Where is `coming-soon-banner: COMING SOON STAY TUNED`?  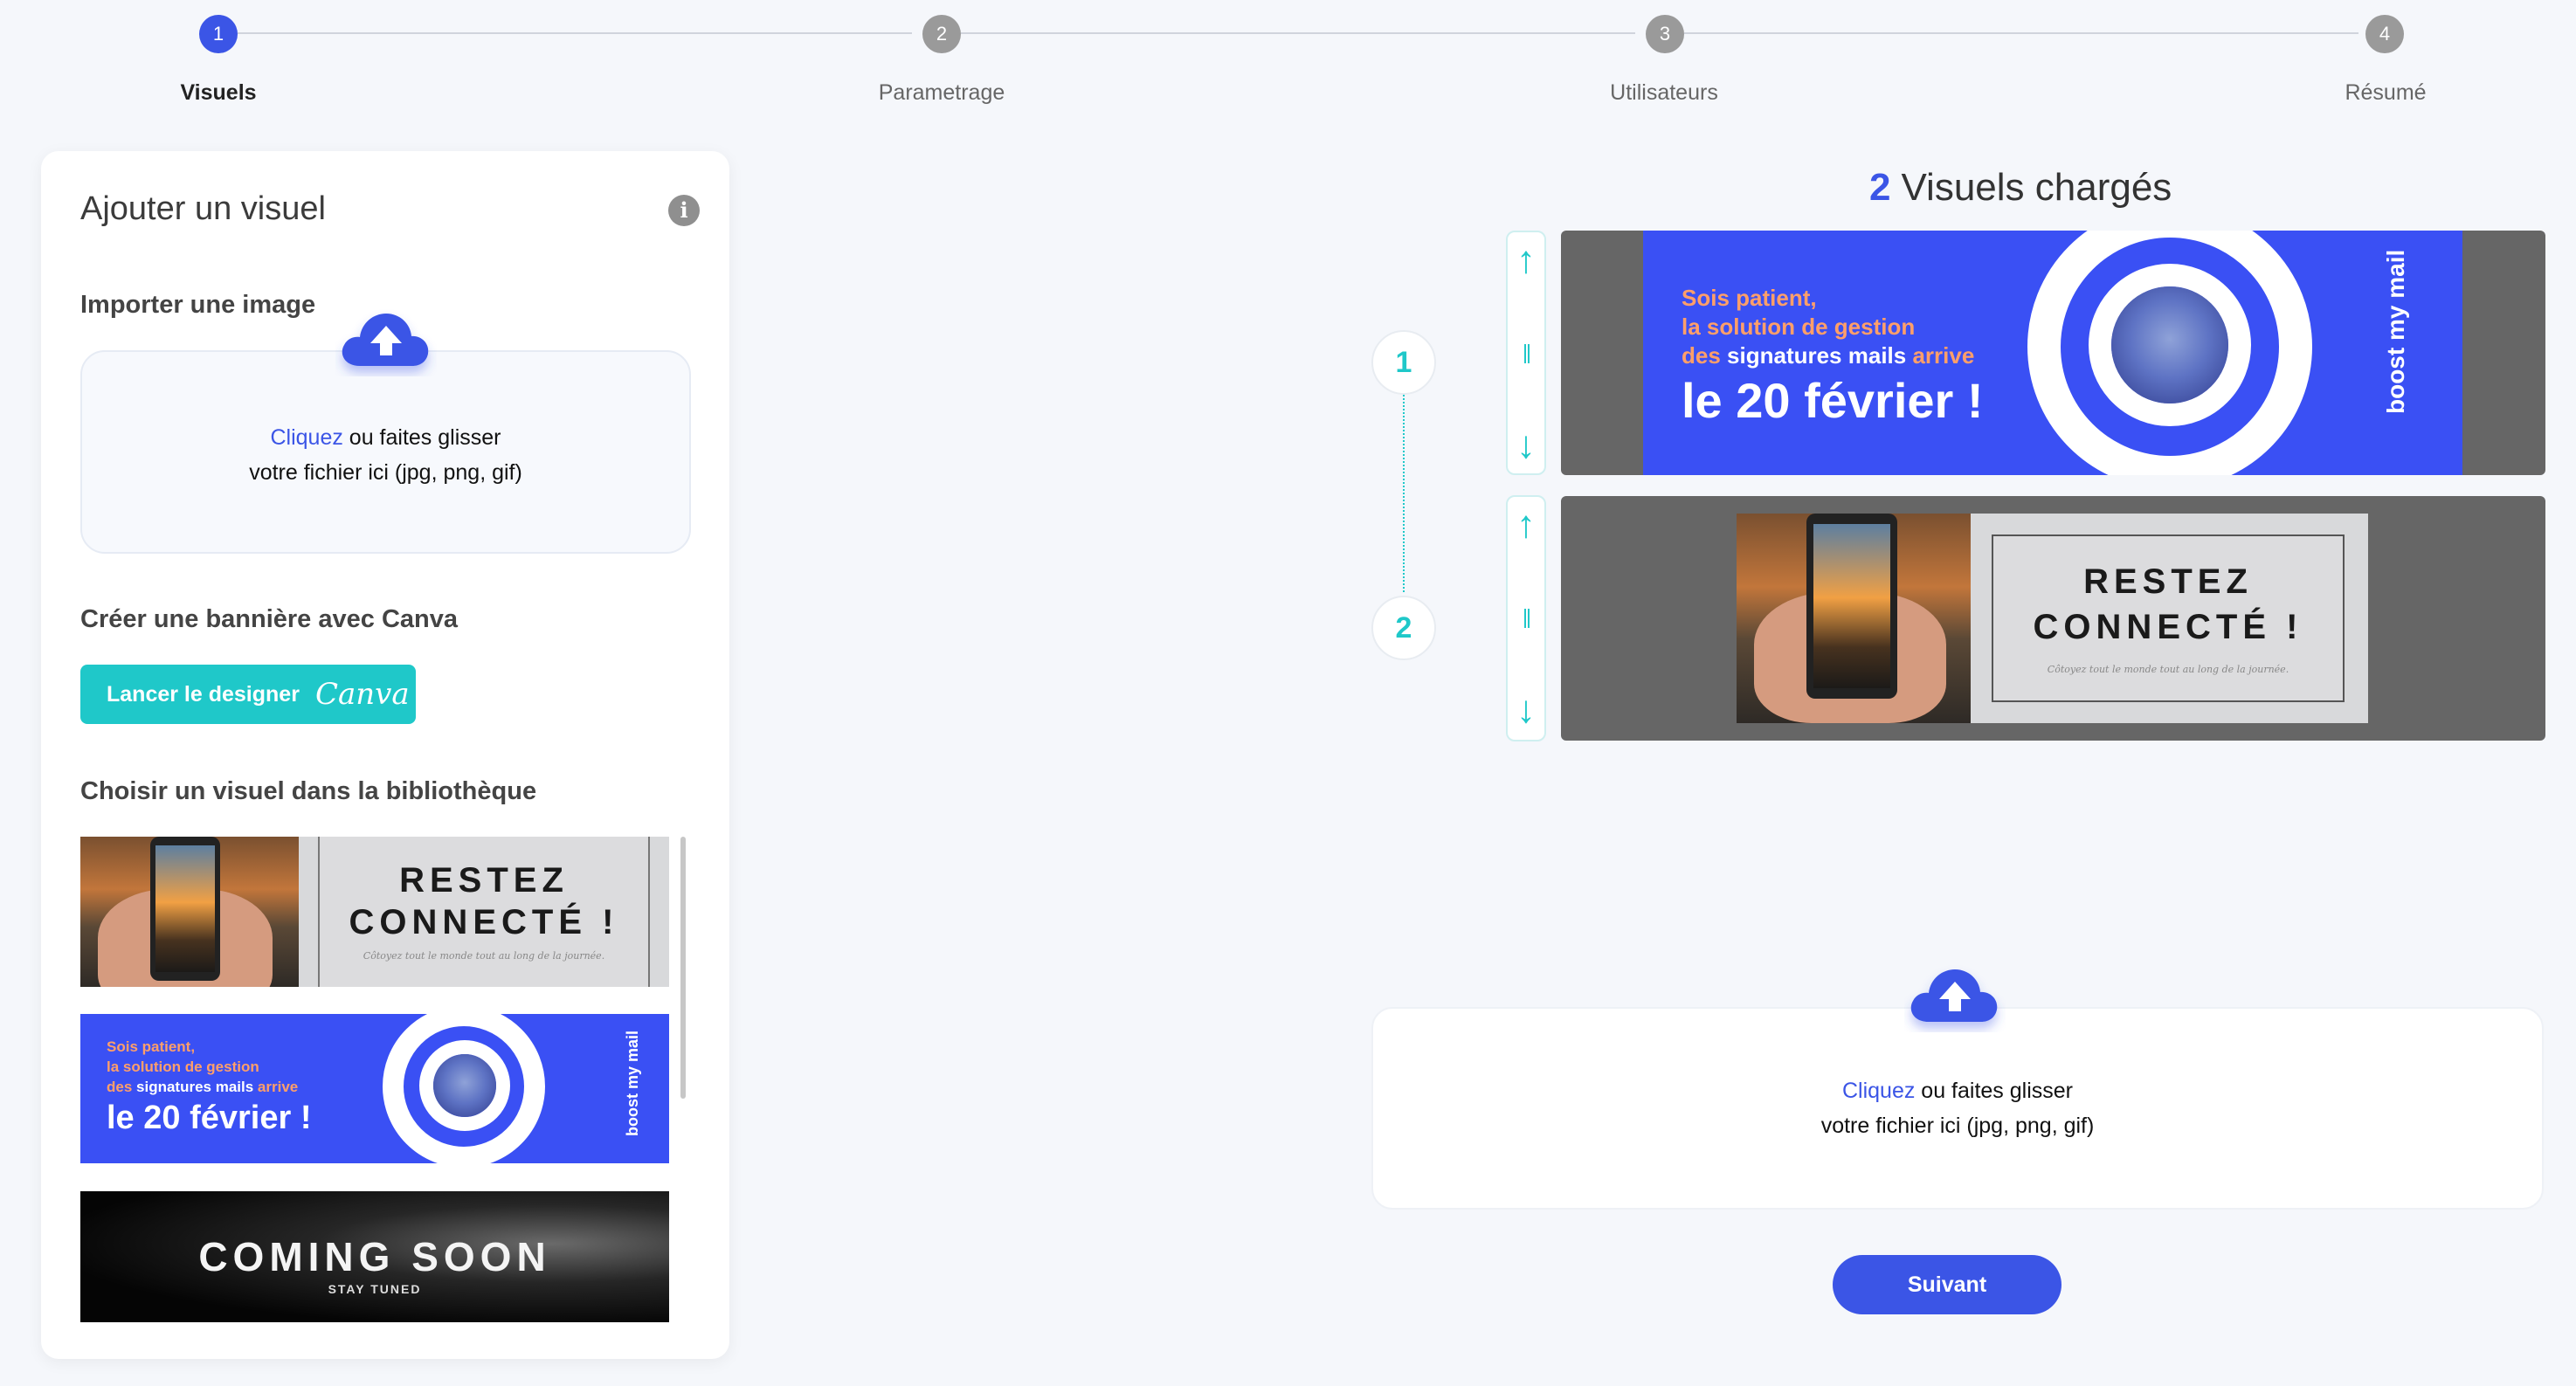
coming-soon-banner: COMING SOON STAY TUNED is located at coordinates (374, 1256).